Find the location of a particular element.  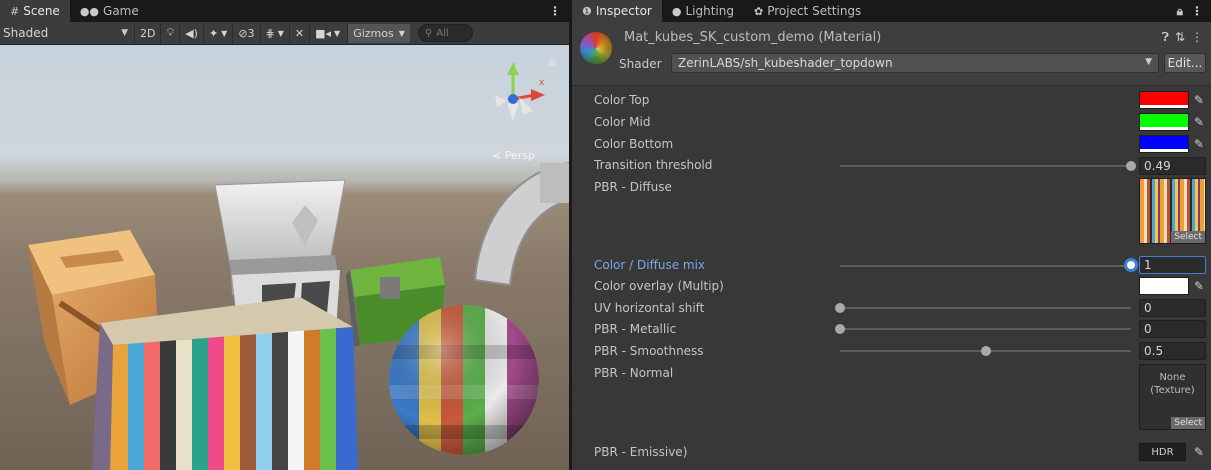

search-icon: ⚲ is located at coordinates (428, 33).